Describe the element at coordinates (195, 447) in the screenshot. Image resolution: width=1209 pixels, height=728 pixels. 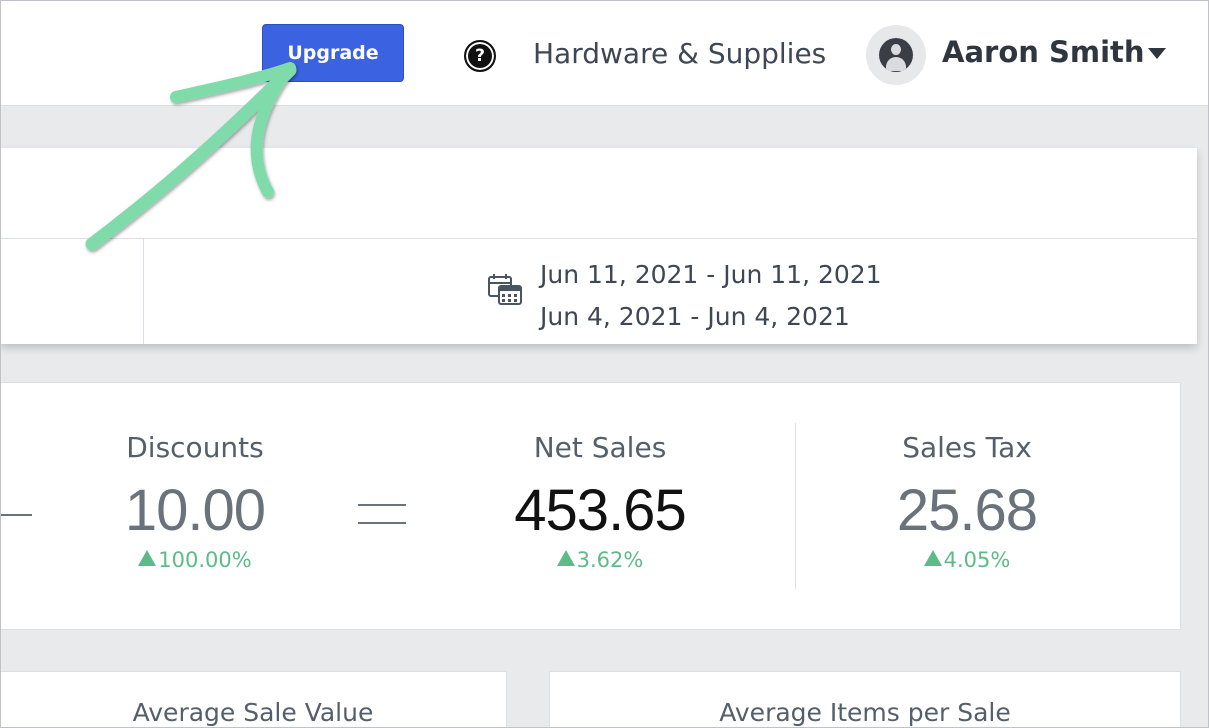
I see `metric-label: Discounts` at that location.